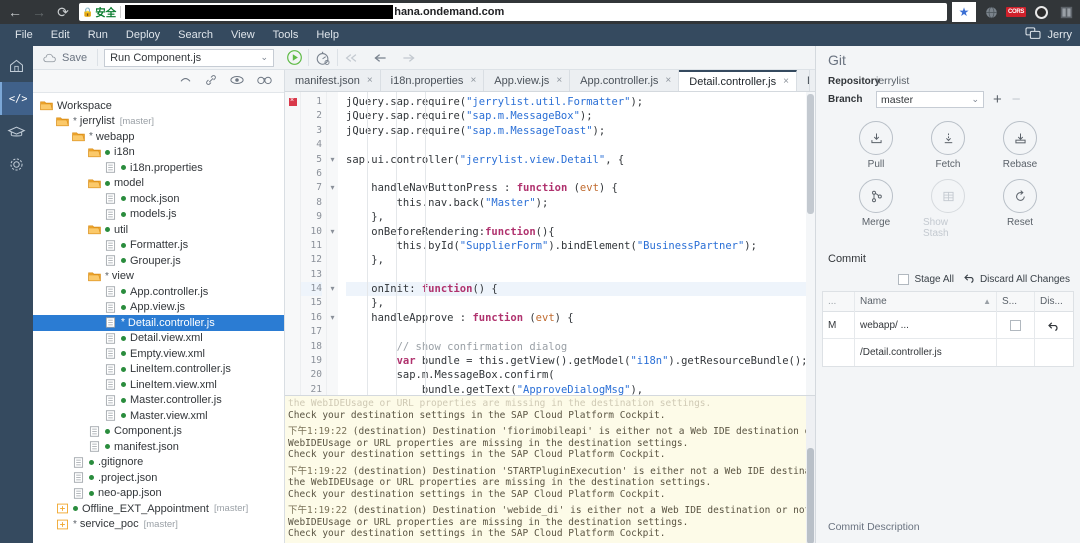 The width and height of the screenshot is (1080, 543). What do you see at coordinates (16, 131) in the screenshot?
I see `graduation-cap-icon` at bounding box center [16, 131].